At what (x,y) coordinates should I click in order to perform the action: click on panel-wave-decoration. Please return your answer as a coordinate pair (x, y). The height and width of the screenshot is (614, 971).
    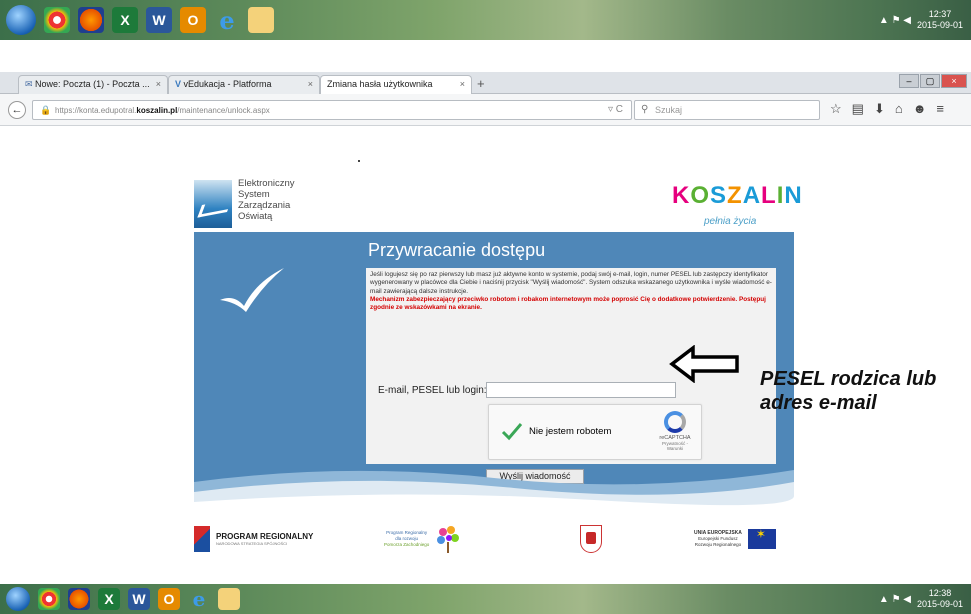
    Looking at the image, I should click on (494, 491).